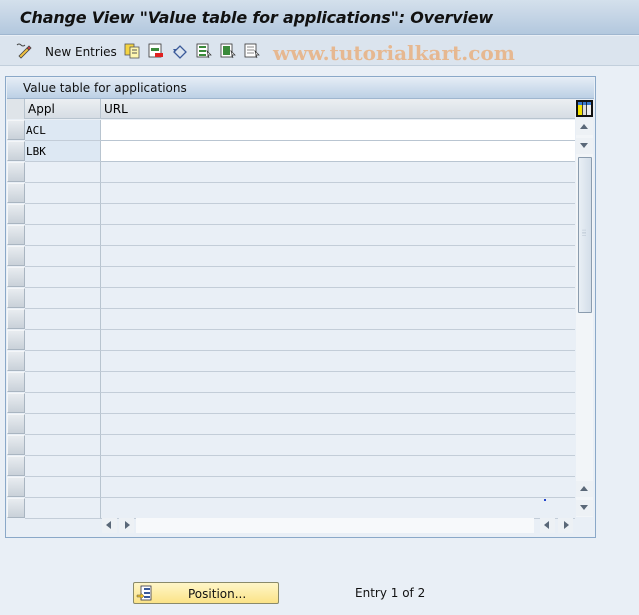  Describe the element at coordinates (132, 51) in the screenshot. I see `copy-icon` at that location.